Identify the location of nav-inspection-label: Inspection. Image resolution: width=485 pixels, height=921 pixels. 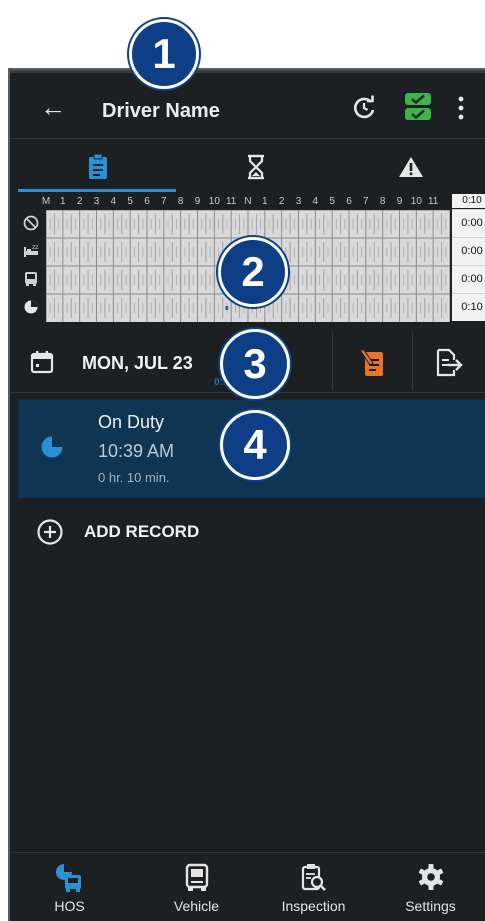
(313, 906).